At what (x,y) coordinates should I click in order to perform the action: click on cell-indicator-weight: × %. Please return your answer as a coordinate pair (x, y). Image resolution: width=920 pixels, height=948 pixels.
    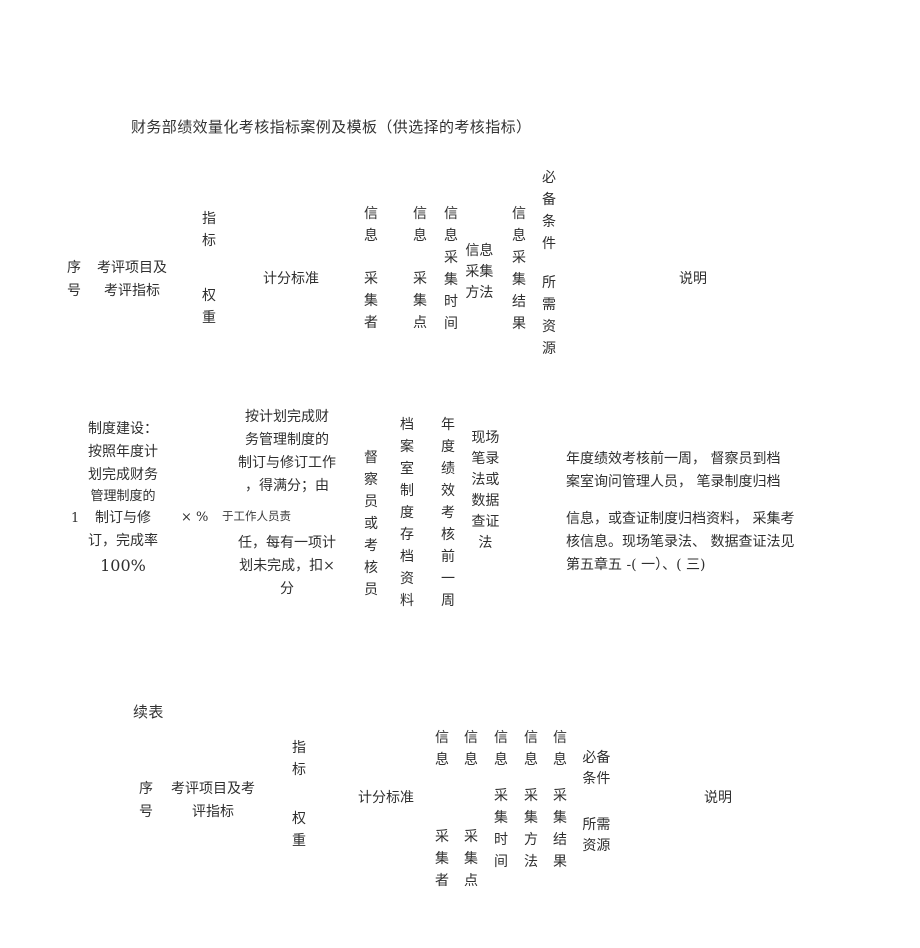
    Looking at the image, I should click on (195, 517).